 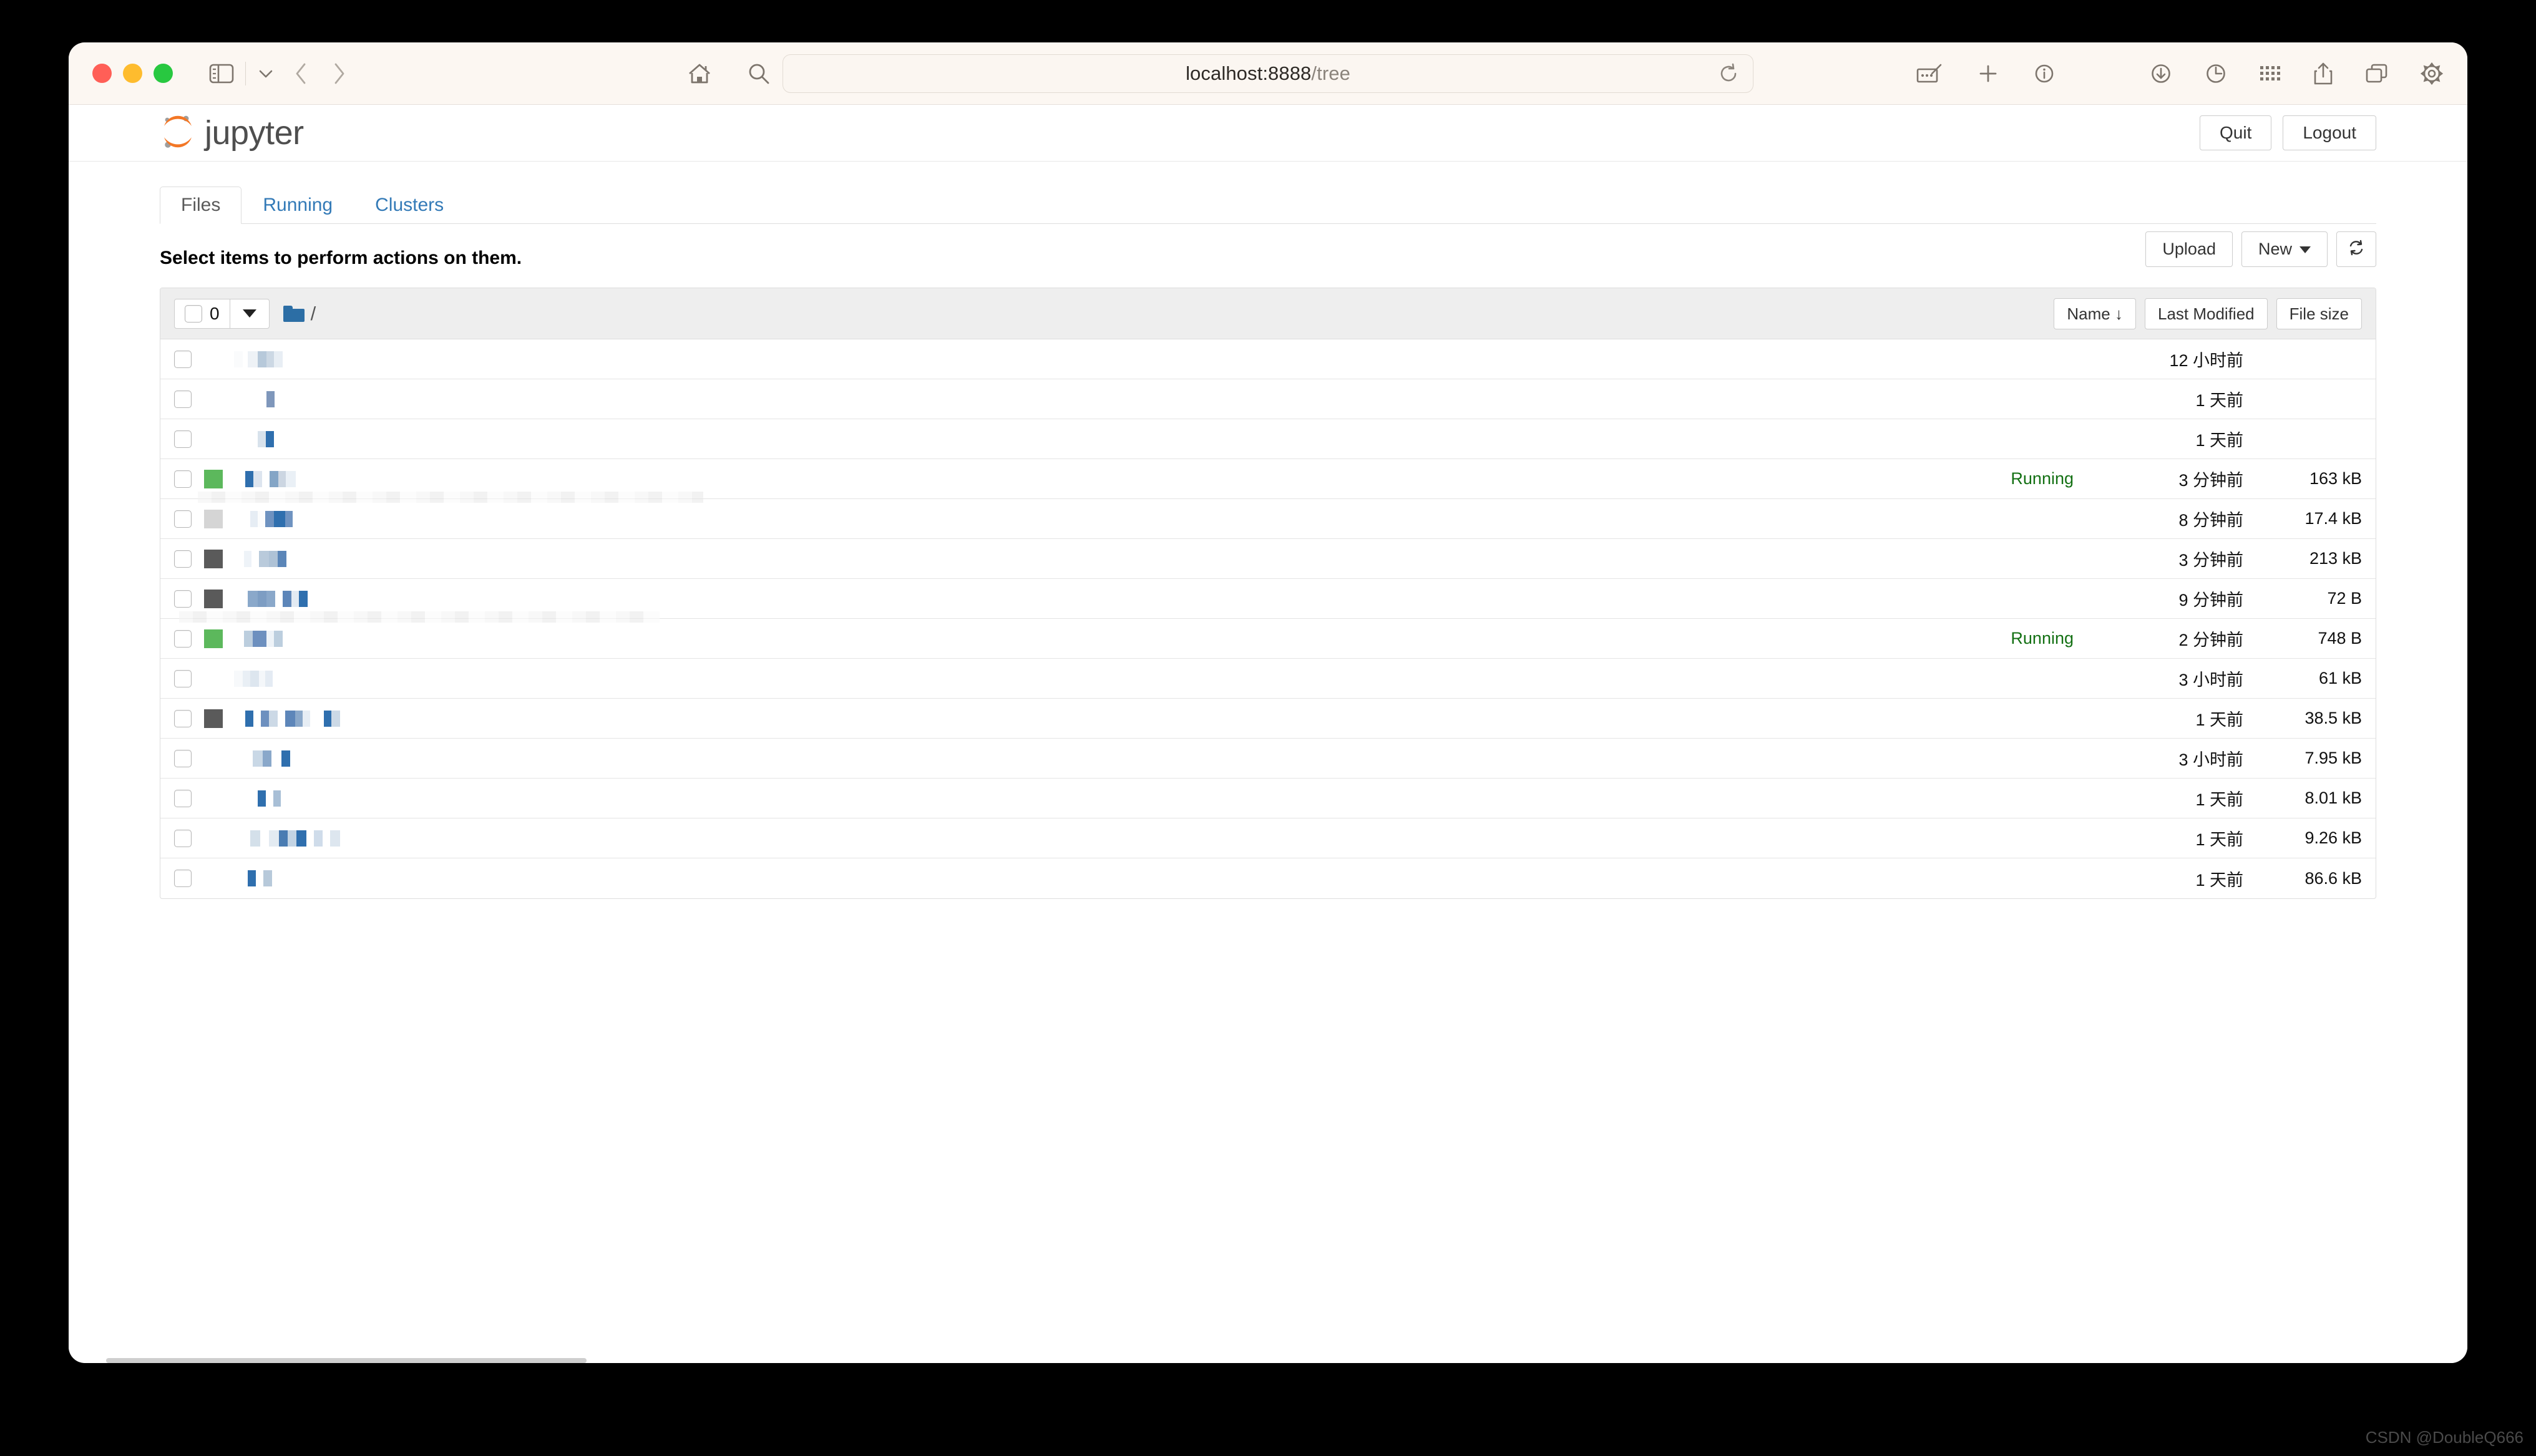 I want to click on info-circle-icon, so click(x=2044, y=73).